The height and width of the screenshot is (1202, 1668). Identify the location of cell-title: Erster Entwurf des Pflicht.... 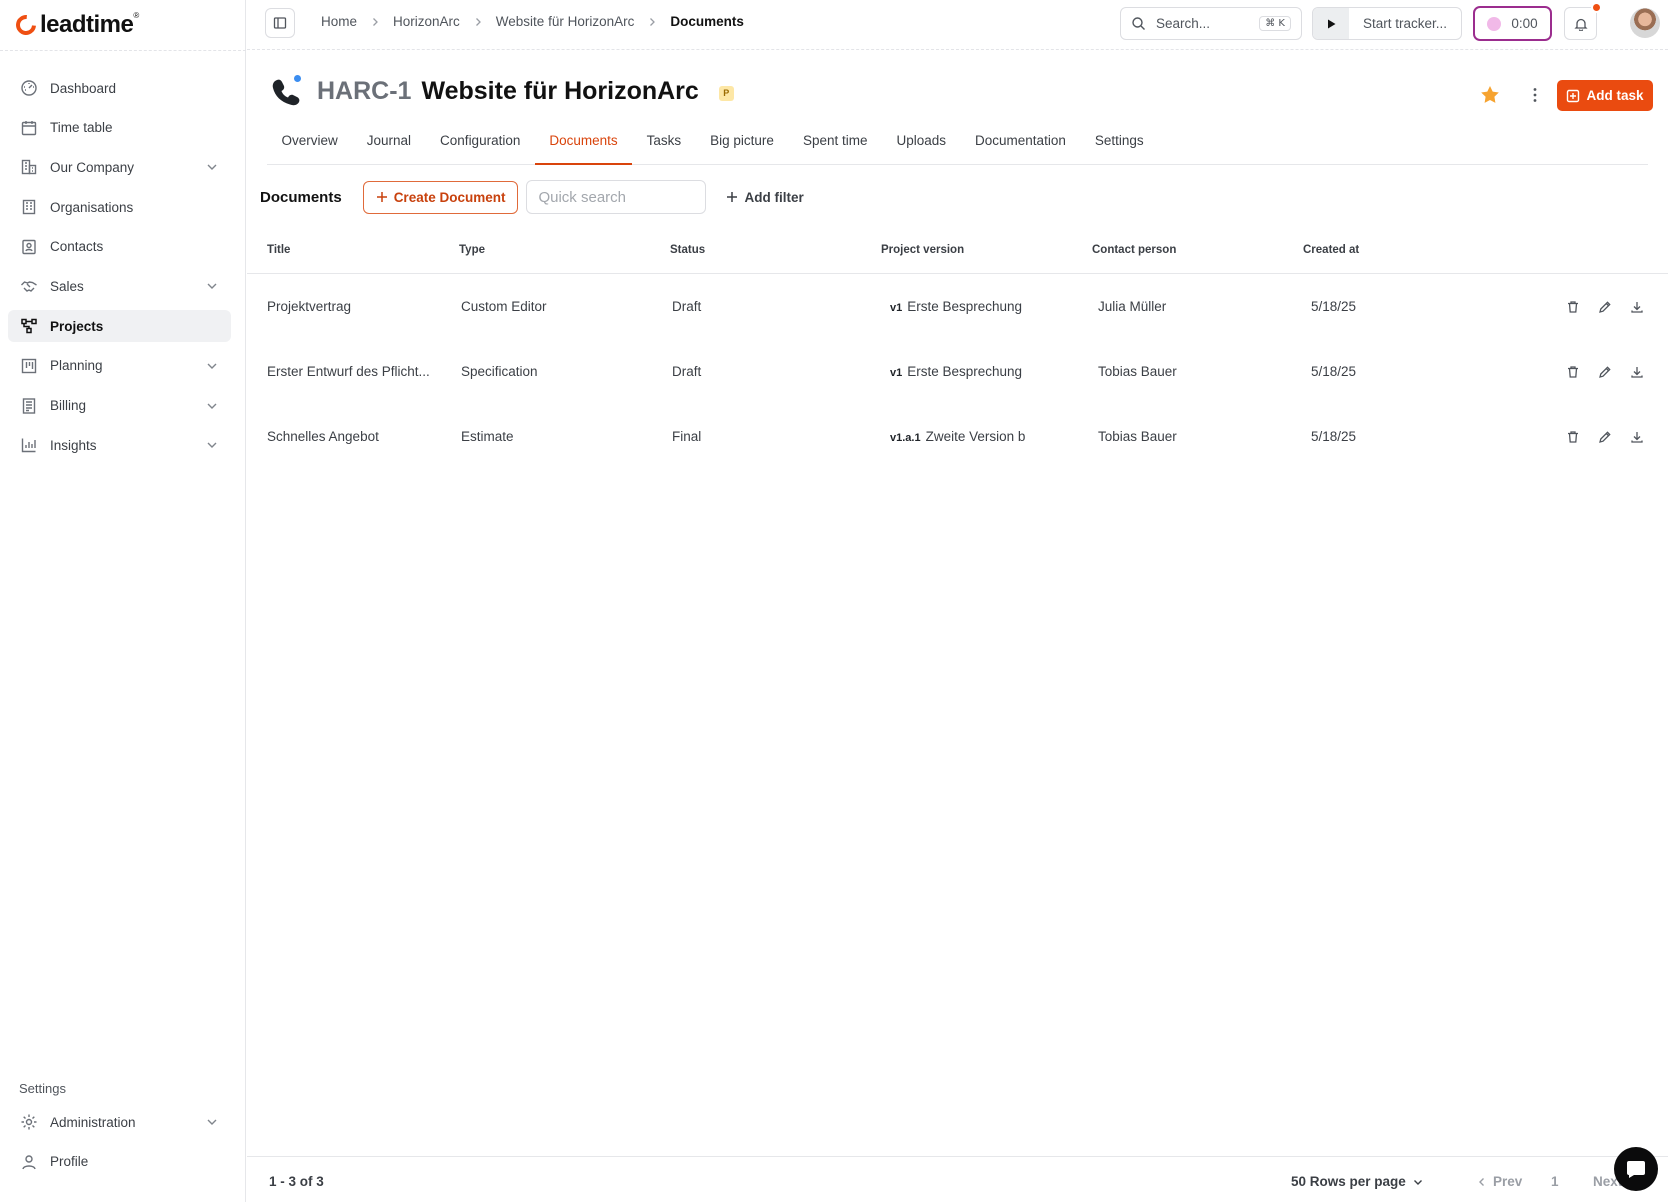
(353, 371).